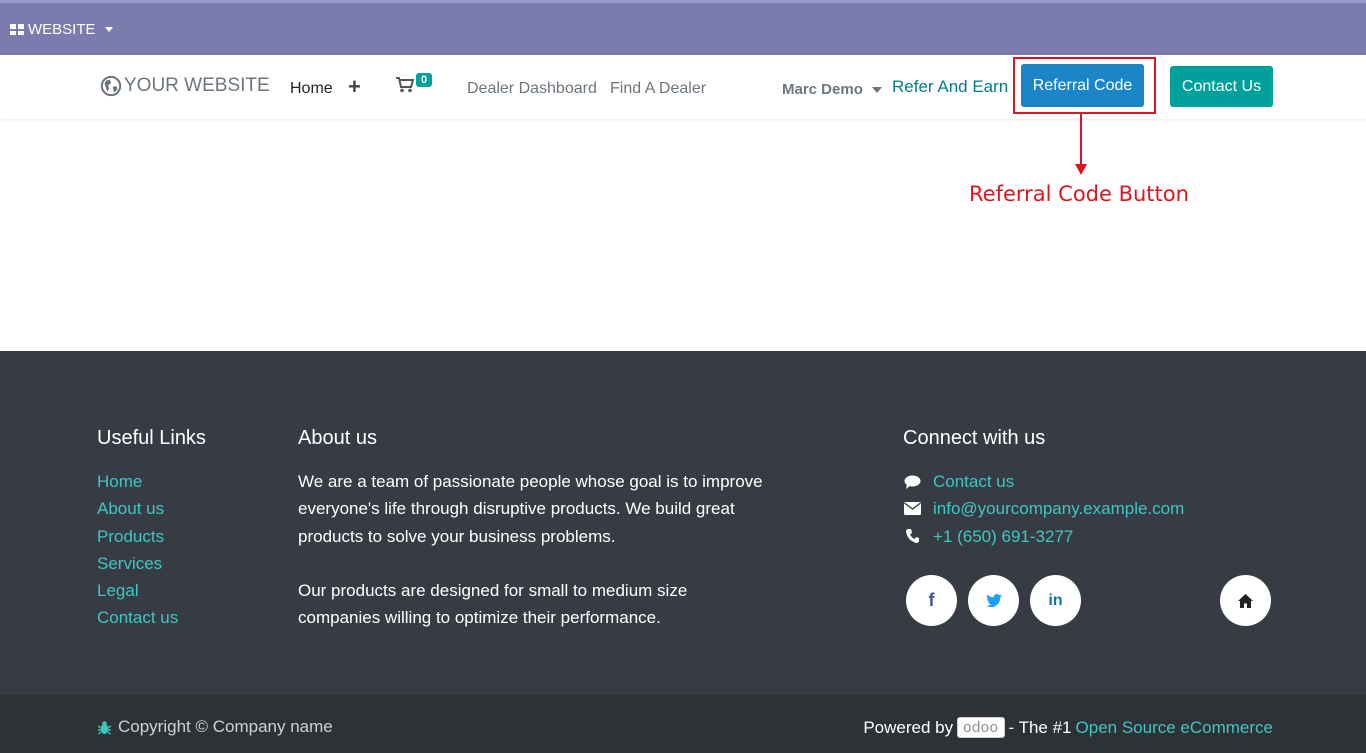 Image resolution: width=1366 pixels, height=753 pixels. Describe the element at coordinates (931, 600) in the screenshot. I see `facebook-icon: f` at that location.